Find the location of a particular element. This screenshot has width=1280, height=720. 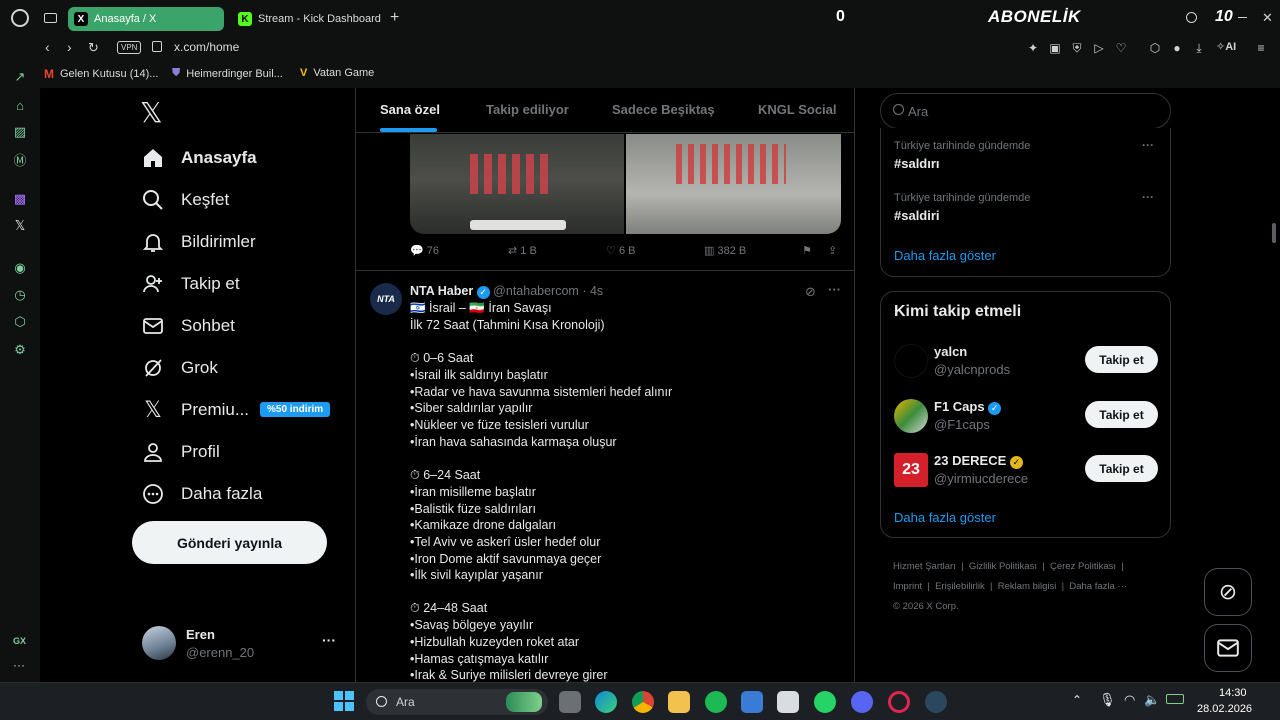

player-icon: ◉ is located at coordinates (20, 268).